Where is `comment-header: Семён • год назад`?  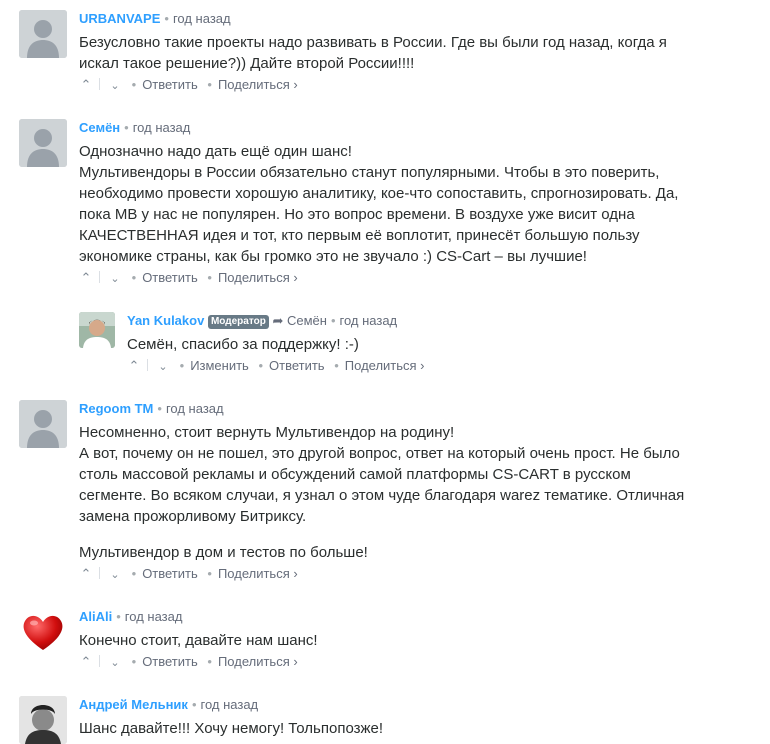 comment-header: Семён • год назад is located at coordinates (134, 128).